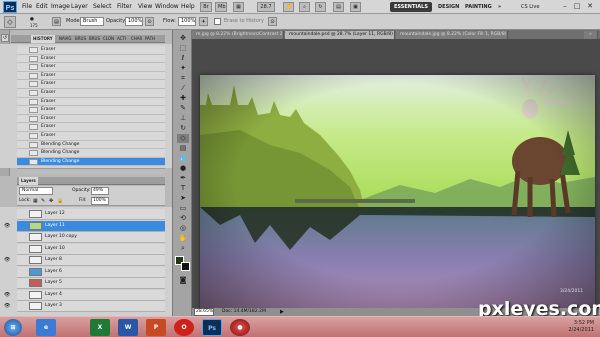  What do you see at coordinates (5, 38) in the screenshot?
I see `history-panel-icon: ↺` at bounding box center [5, 38].